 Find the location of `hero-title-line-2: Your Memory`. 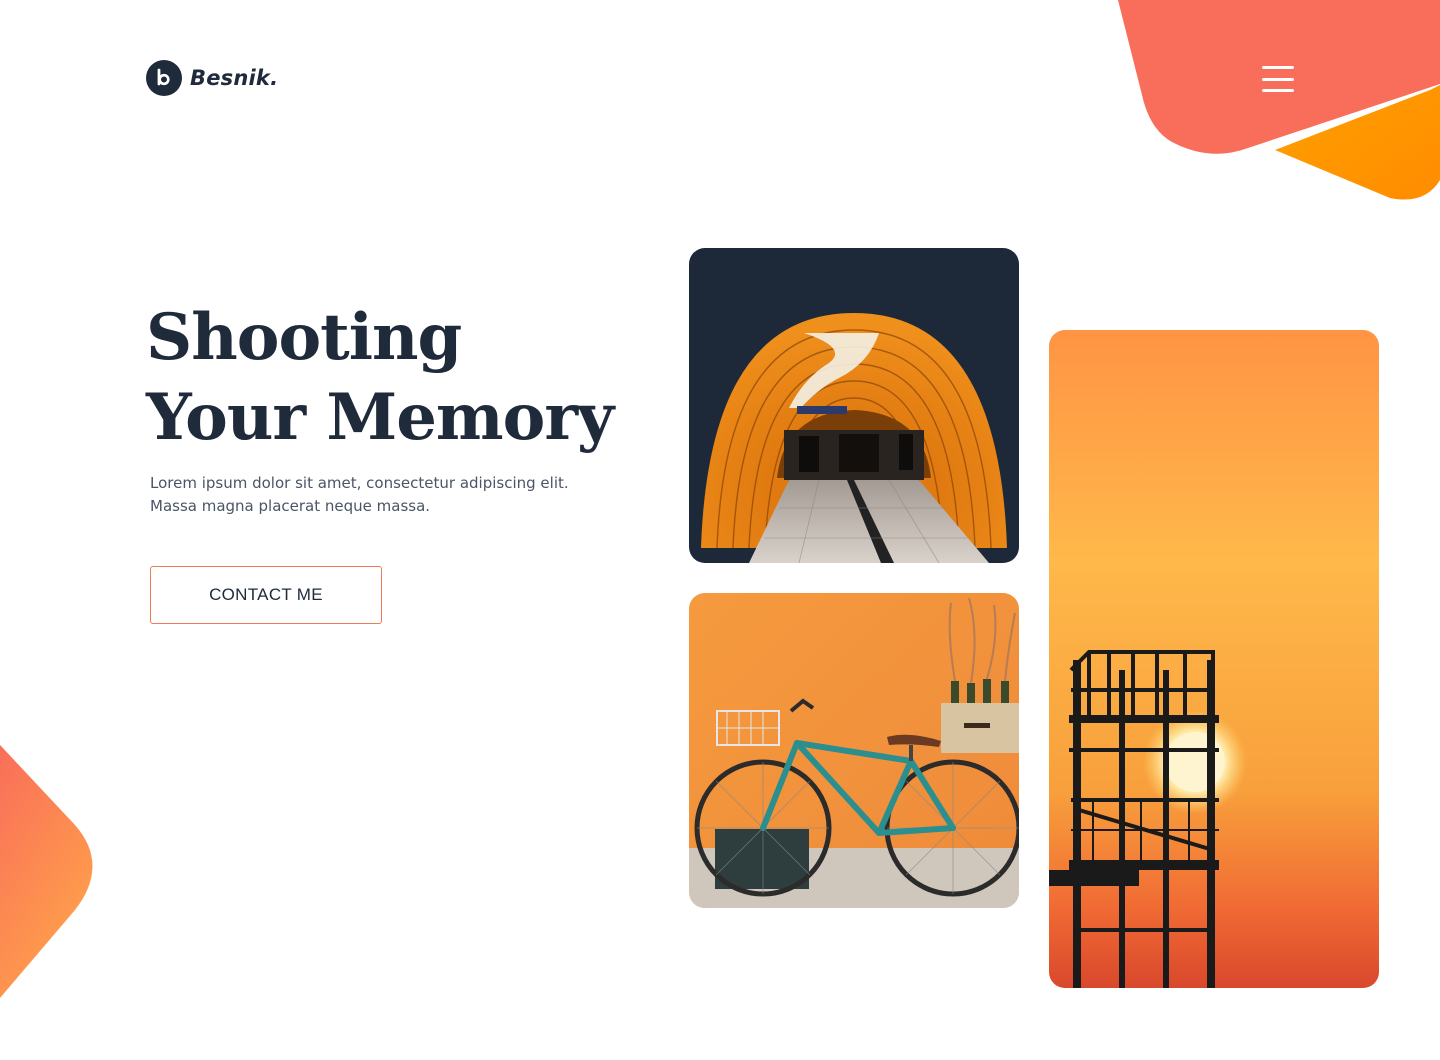

hero-title-line-2: Your Memory is located at coordinates (380, 417).